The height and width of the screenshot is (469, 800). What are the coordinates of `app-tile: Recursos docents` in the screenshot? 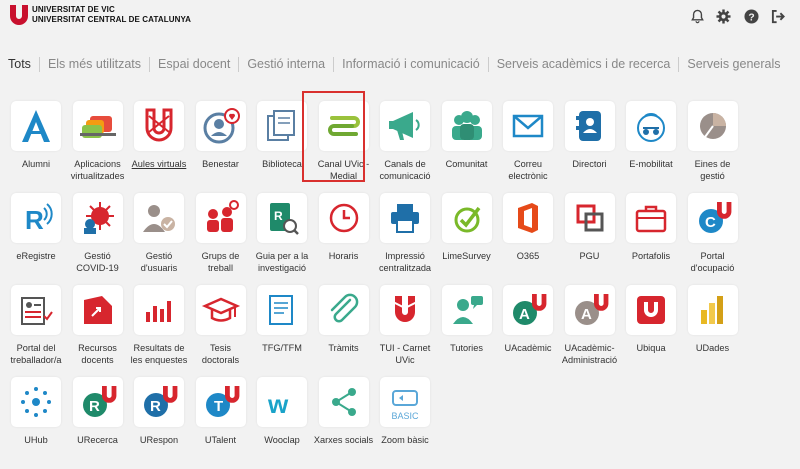 It's located at (98, 331).